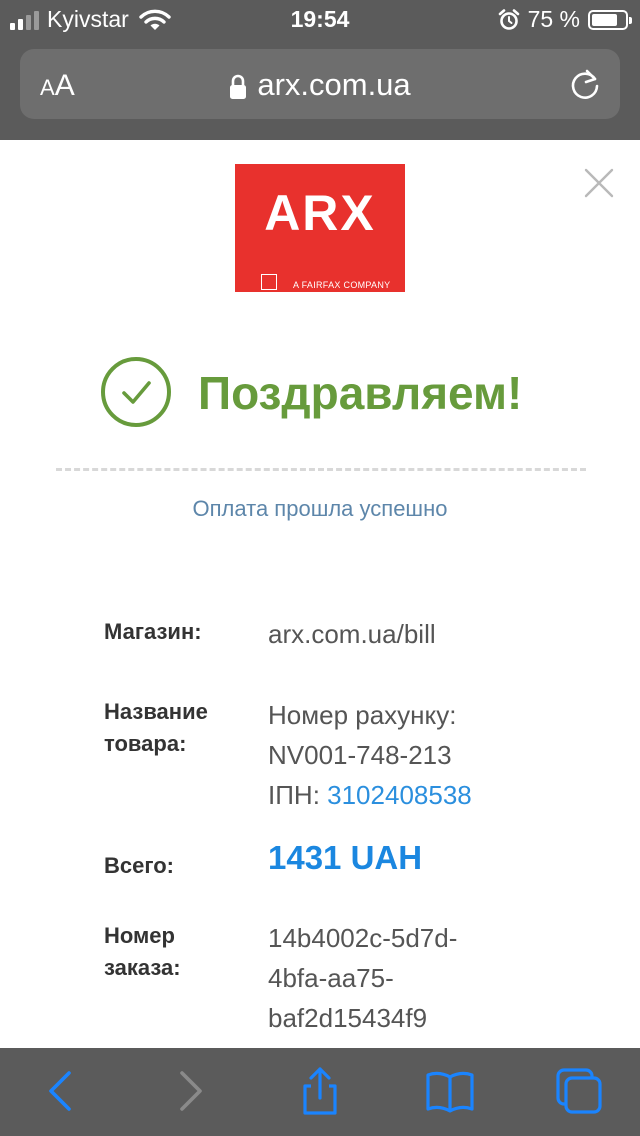  I want to click on bookmarks-icon, so click(450, 1091).